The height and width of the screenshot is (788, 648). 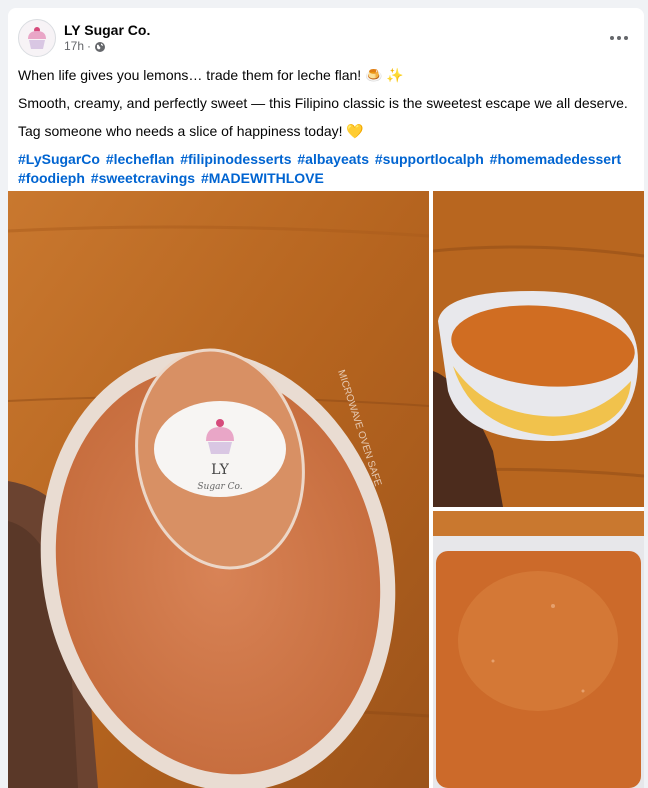 I want to click on photo-bottom-right, so click(x=538, y=649).